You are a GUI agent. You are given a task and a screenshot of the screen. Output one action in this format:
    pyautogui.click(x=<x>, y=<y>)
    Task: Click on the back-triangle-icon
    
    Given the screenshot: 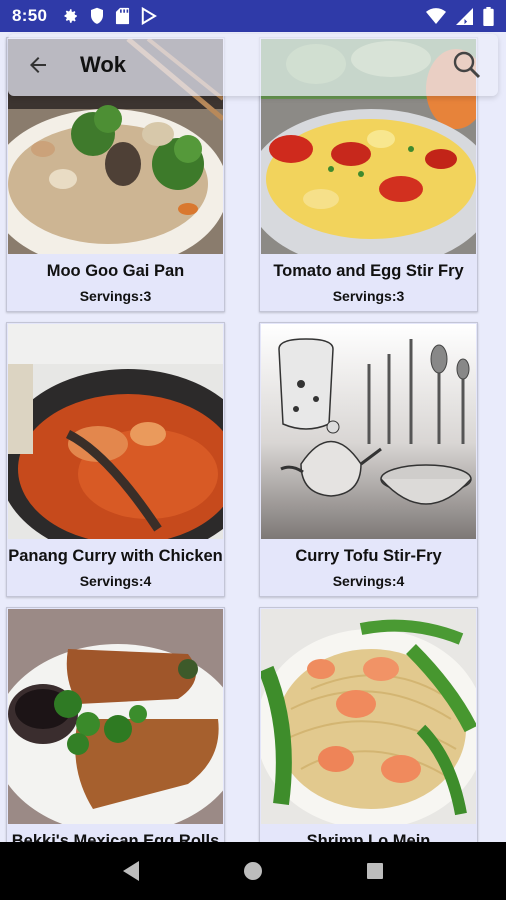 What is the action you would take?
    pyautogui.click(x=131, y=871)
    